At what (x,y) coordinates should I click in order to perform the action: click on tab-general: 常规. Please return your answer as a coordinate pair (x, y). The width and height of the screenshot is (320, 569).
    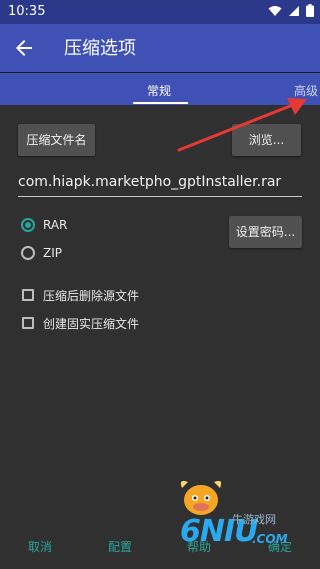
    Looking at the image, I should click on (160, 93).